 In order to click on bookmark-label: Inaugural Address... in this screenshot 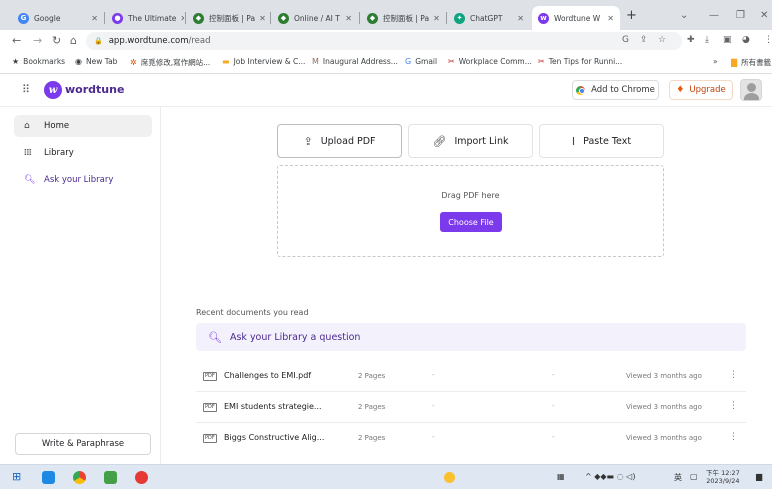, I will do `click(360, 61)`.